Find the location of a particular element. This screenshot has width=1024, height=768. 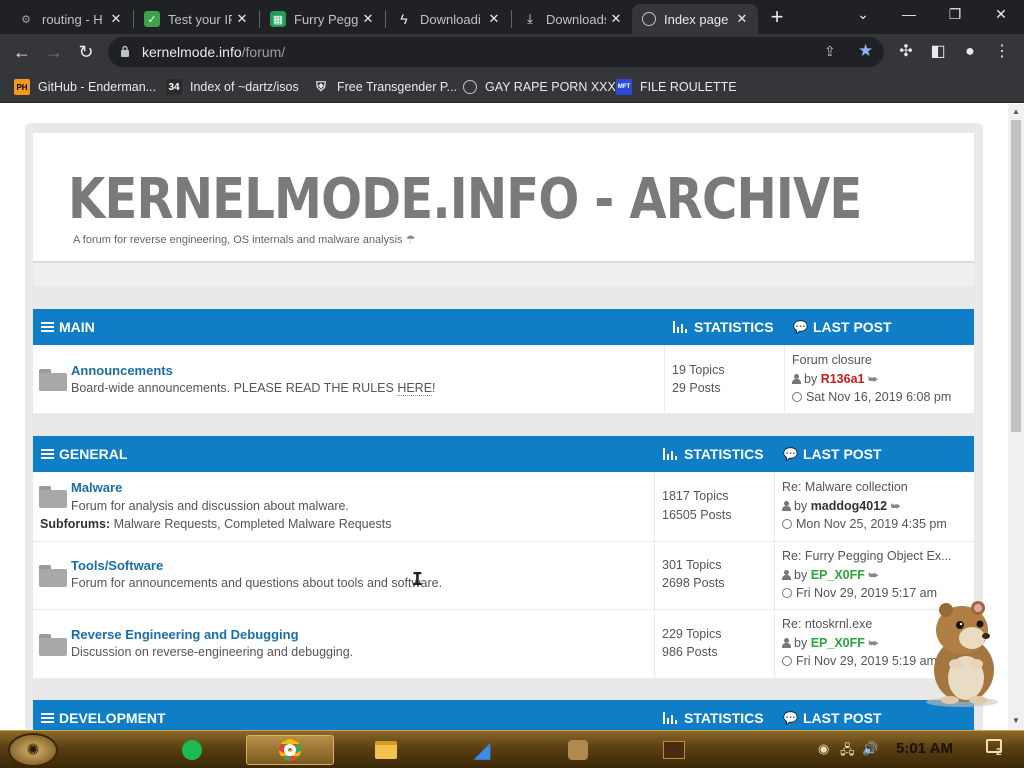

last-post-title: Re: ntoskrnl.exe is located at coordinates (827, 624).